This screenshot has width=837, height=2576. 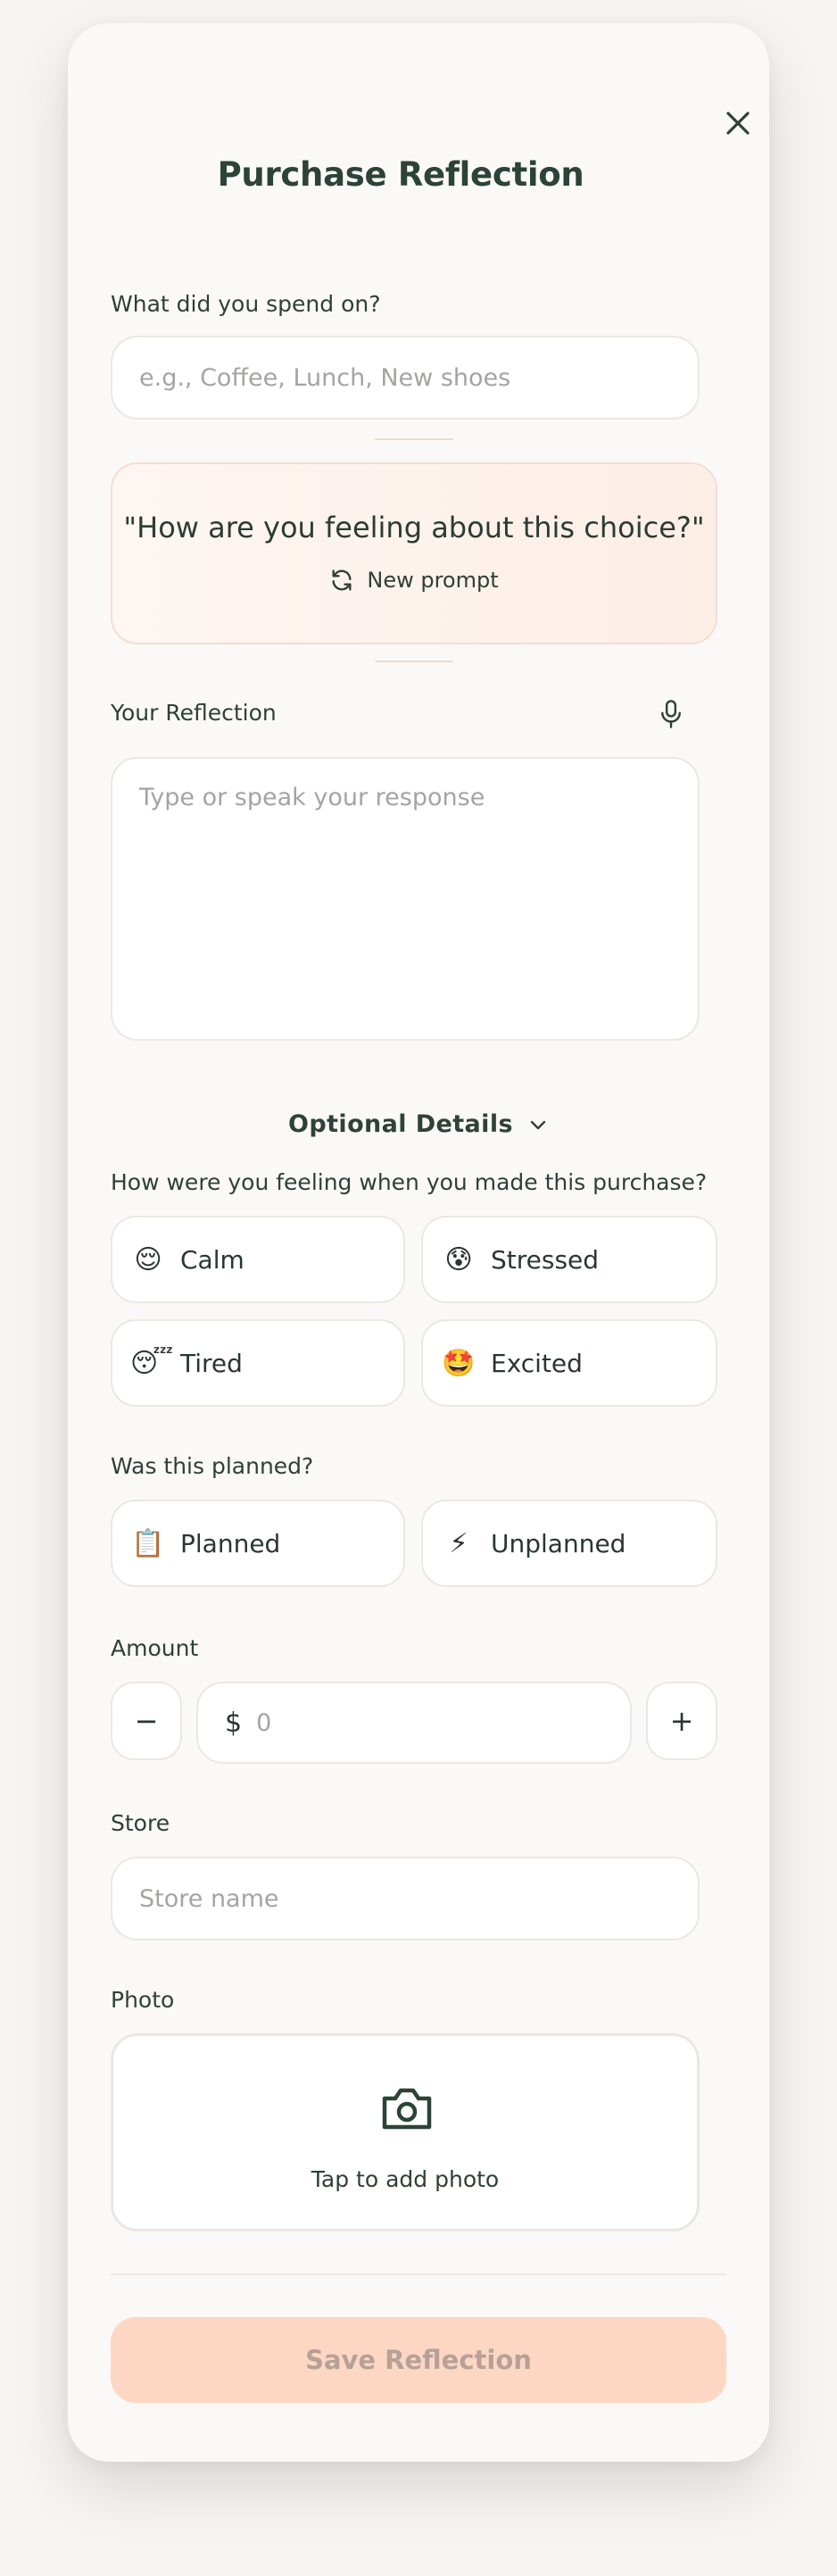 What do you see at coordinates (342, 580) in the screenshot?
I see `refresh-icon` at bounding box center [342, 580].